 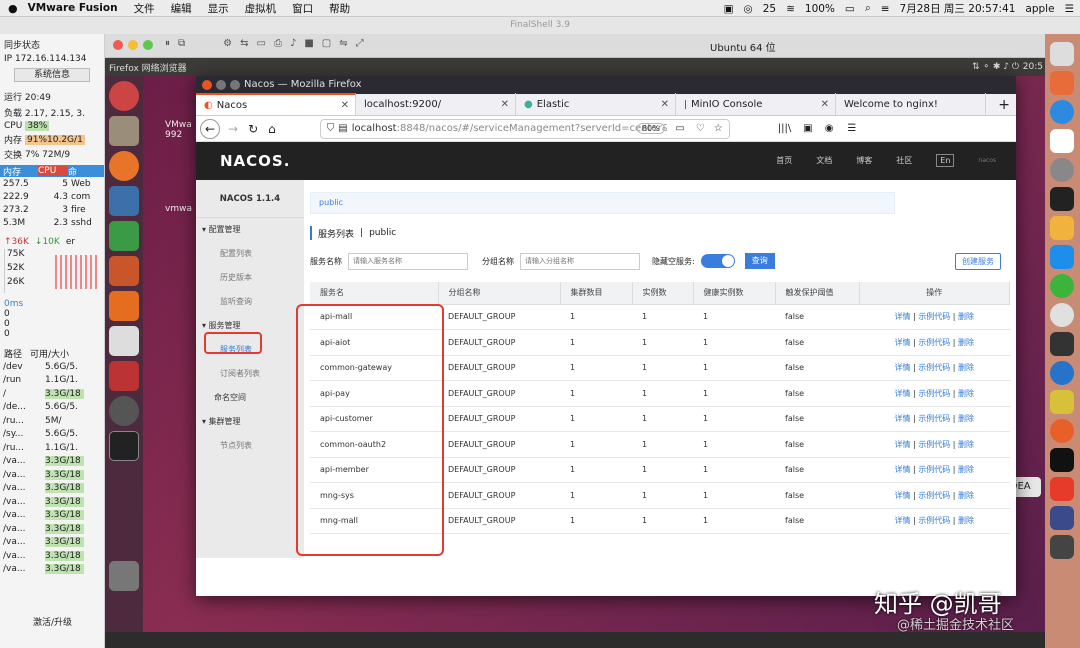 What do you see at coordinates (829, 128) in the screenshot?
I see `account-icon: ◉` at bounding box center [829, 128].